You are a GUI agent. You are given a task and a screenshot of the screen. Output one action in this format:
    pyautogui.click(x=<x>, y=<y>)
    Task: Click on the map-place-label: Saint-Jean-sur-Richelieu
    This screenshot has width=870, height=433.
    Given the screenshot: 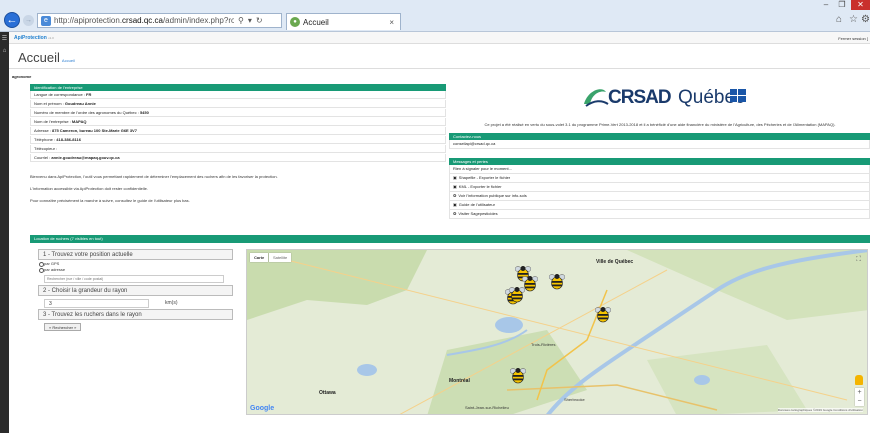 What is the action you would take?
    pyautogui.click(x=487, y=407)
    